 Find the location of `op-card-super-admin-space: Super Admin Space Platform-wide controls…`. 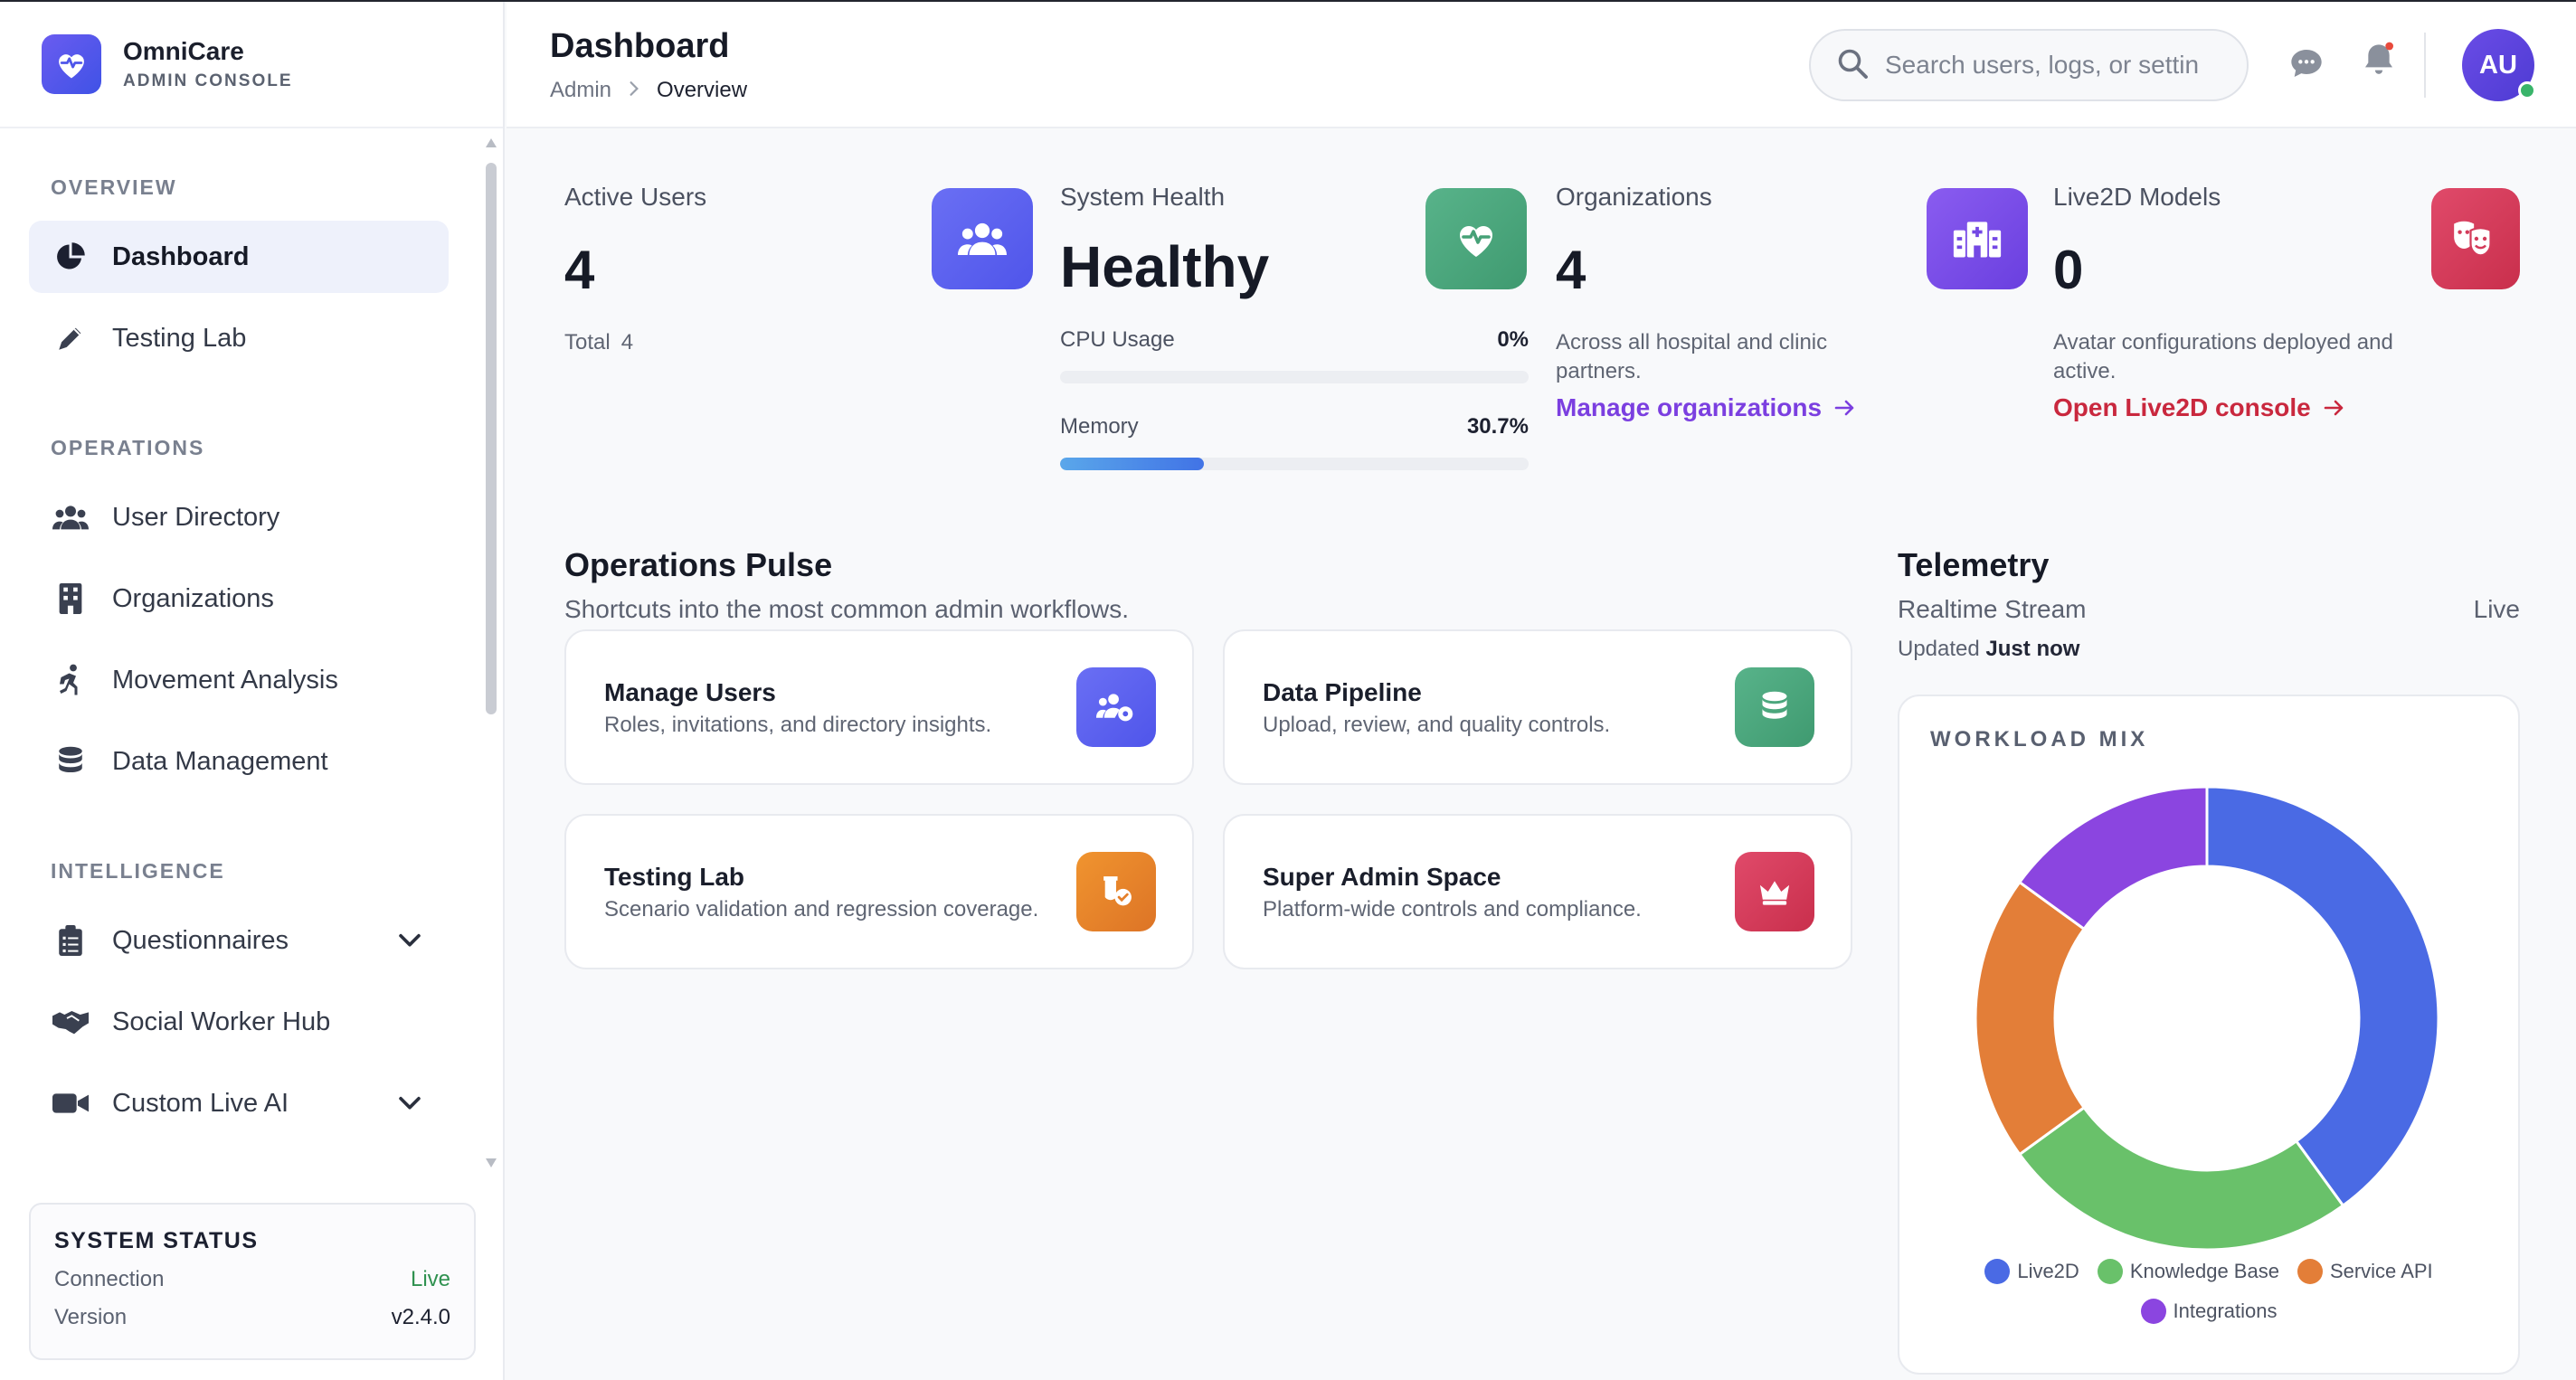

op-card-super-admin-space: Super Admin Space Platform-wide controls… is located at coordinates (1537, 891).